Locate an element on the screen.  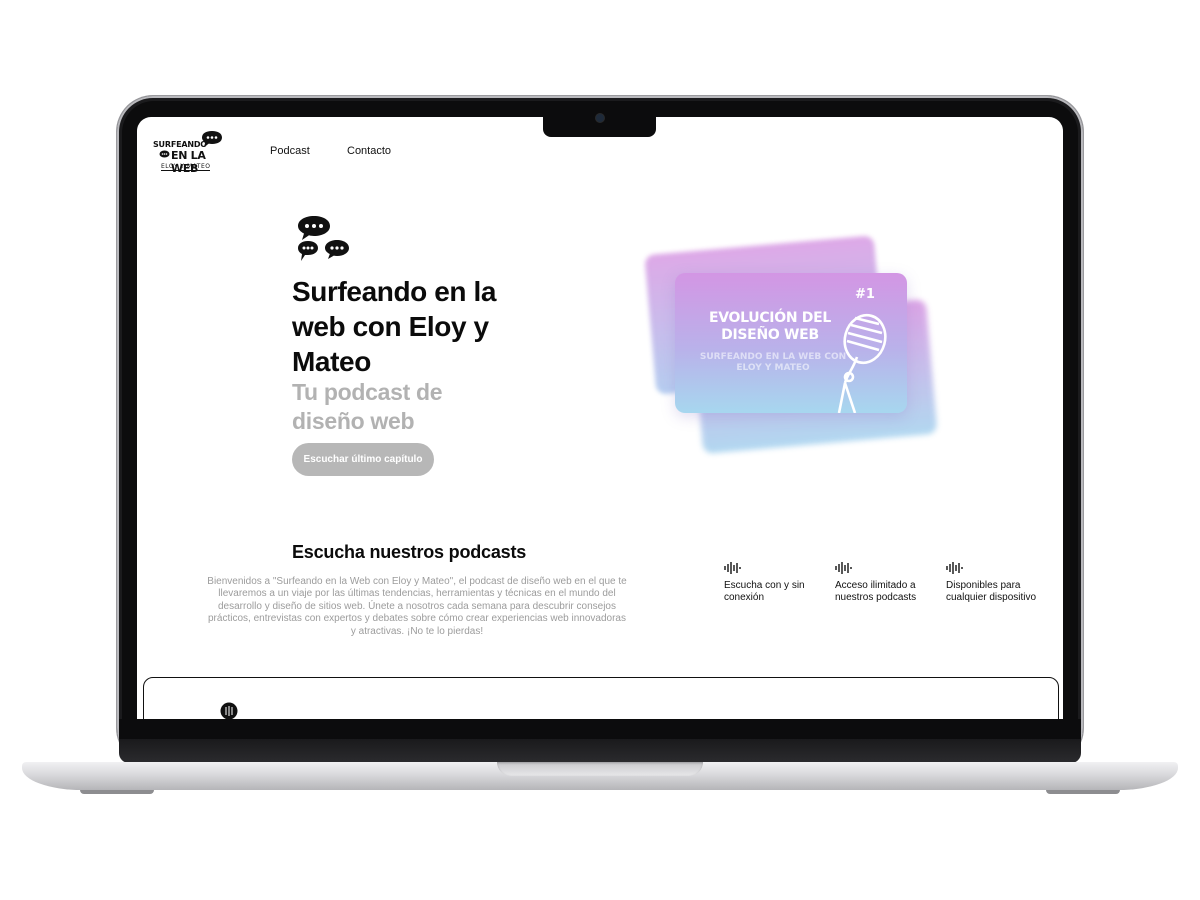
chat-bubbles-icon is located at coordinates (323, 238).